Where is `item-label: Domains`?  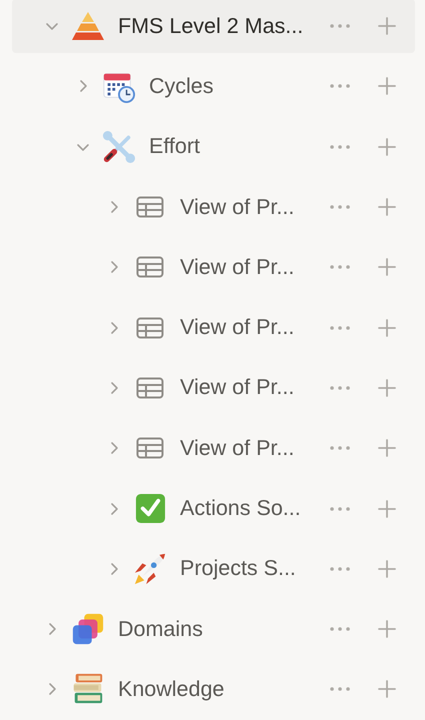 item-label: Domains is located at coordinates (161, 629).